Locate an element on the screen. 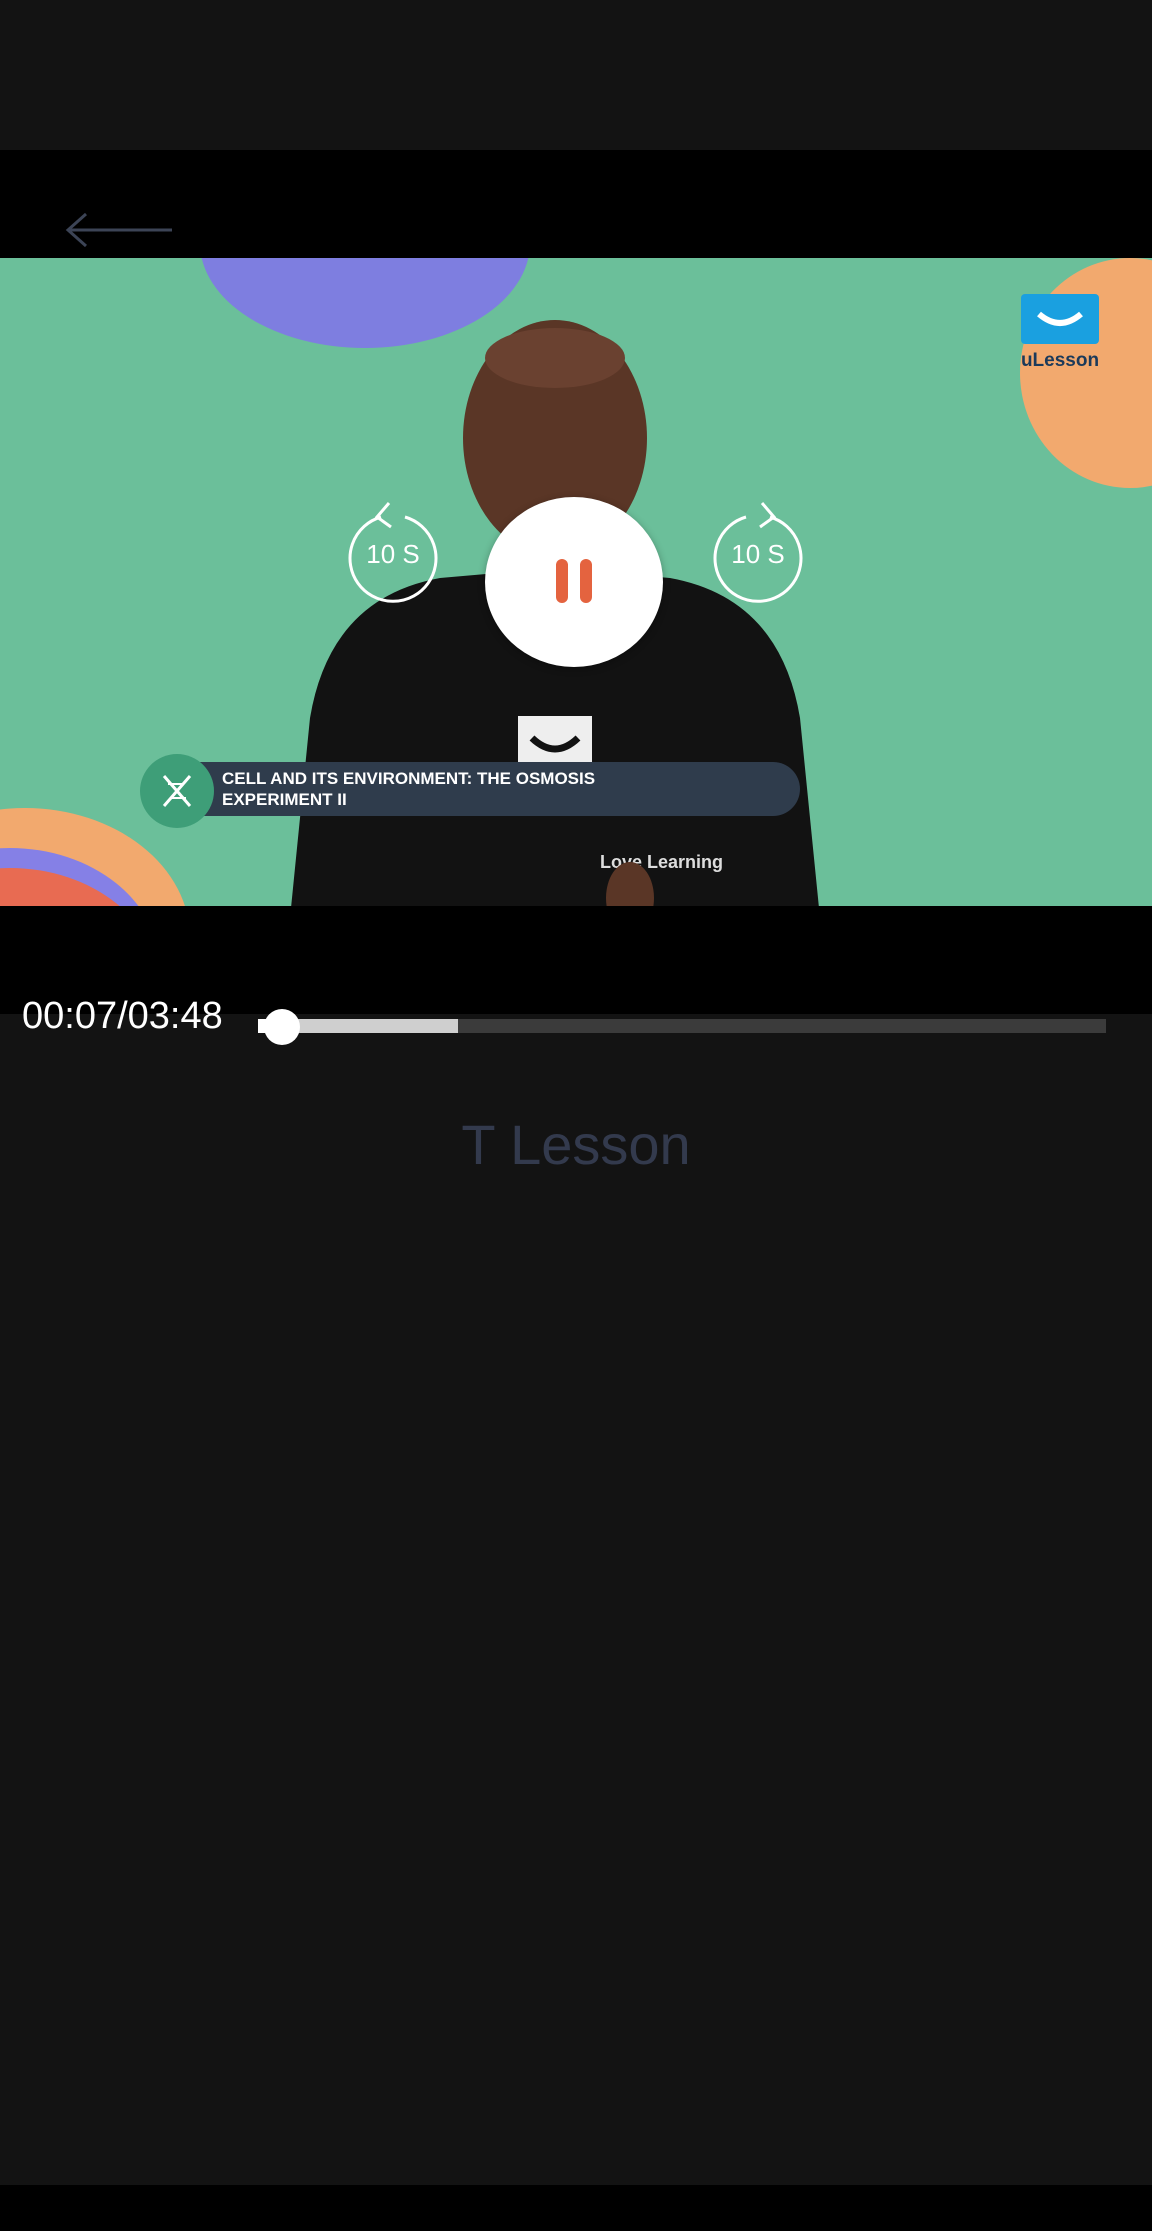 Image resolution: width=1152 pixels, height=2231 pixels. arrow-left-icon is located at coordinates (118, 230).